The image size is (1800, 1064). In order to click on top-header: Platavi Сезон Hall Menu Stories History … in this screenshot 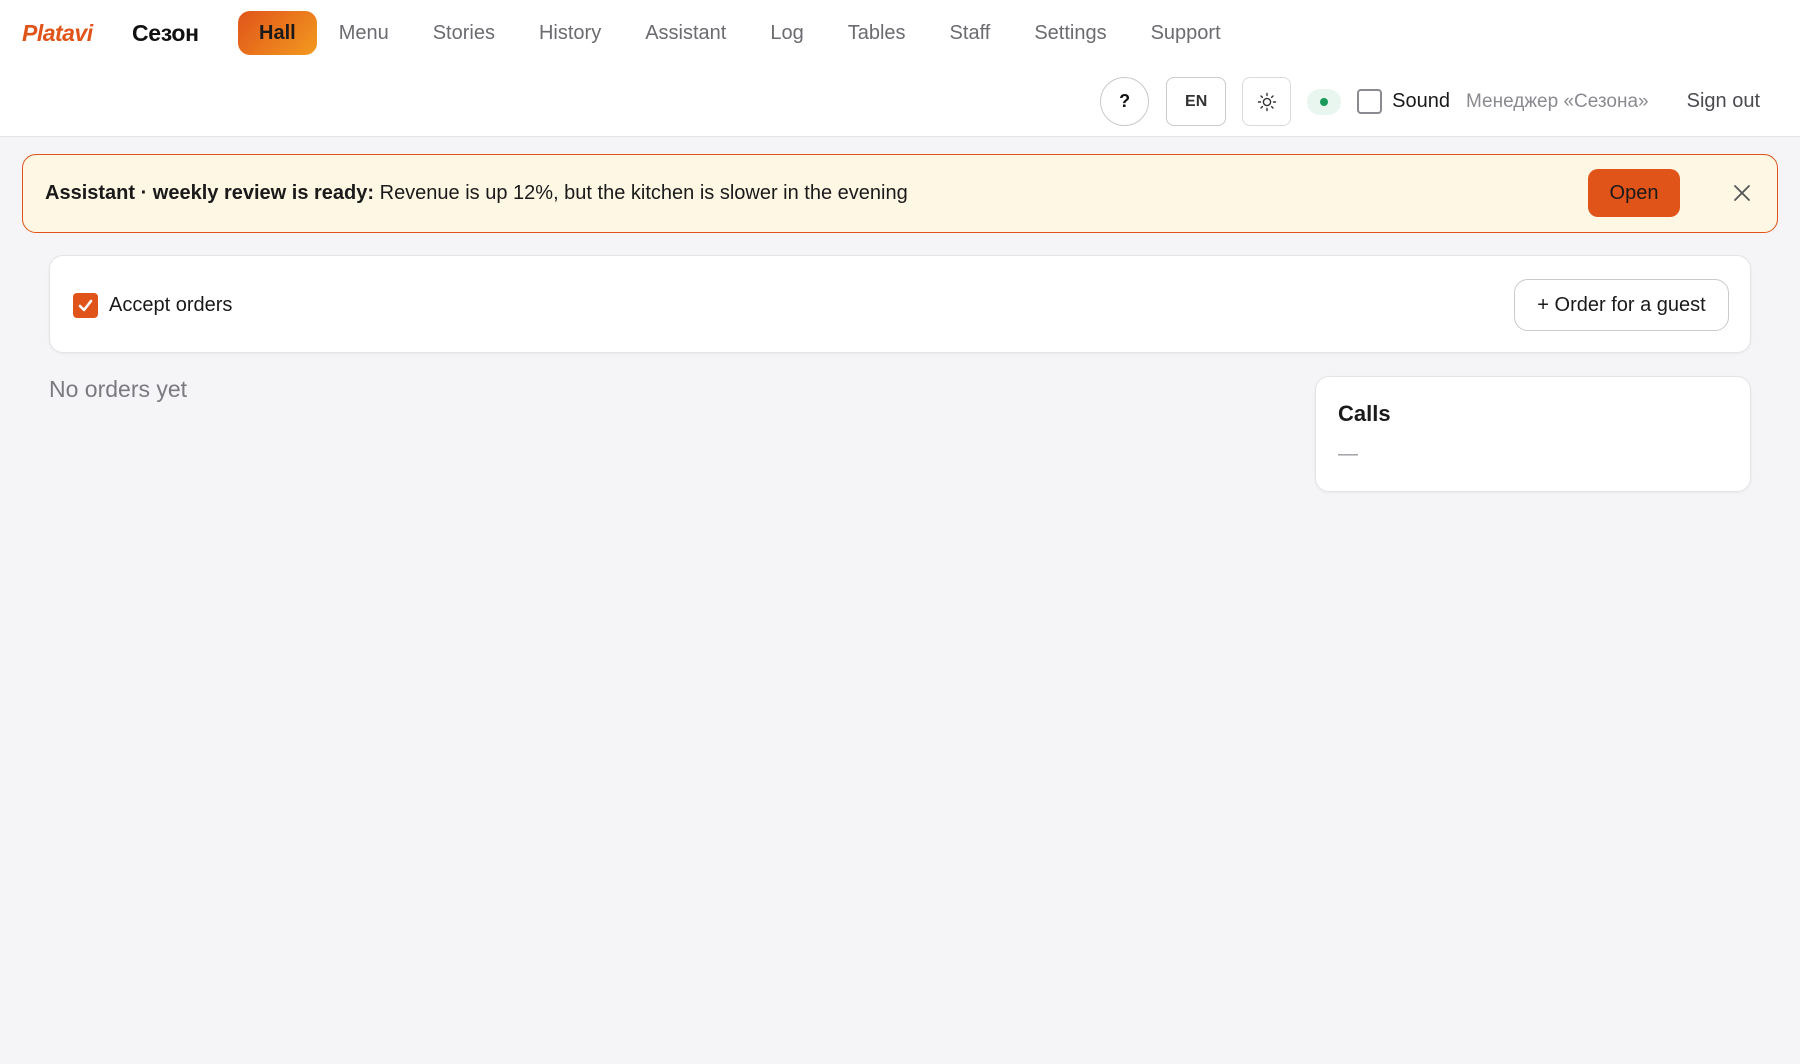, I will do `click(900, 68)`.